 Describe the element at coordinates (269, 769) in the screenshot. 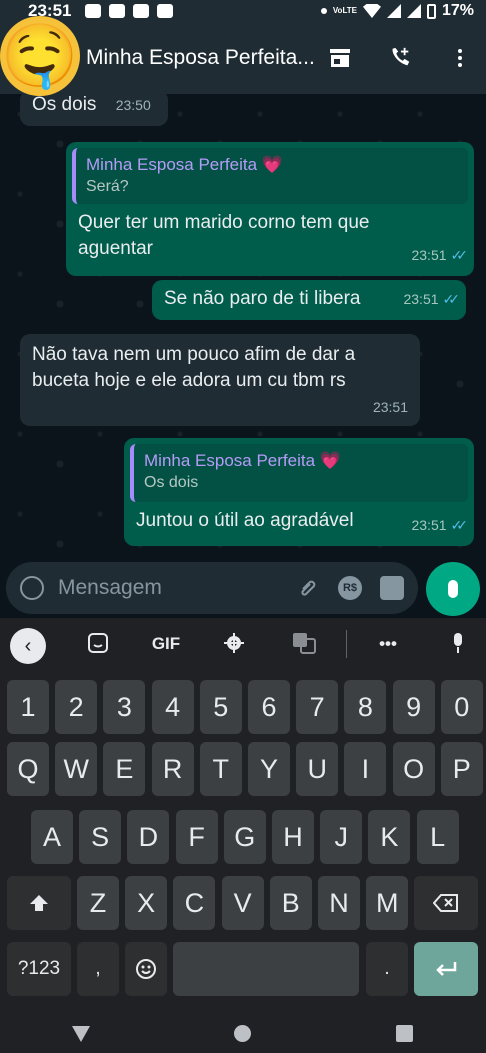

I see `key-y: Y` at that location.